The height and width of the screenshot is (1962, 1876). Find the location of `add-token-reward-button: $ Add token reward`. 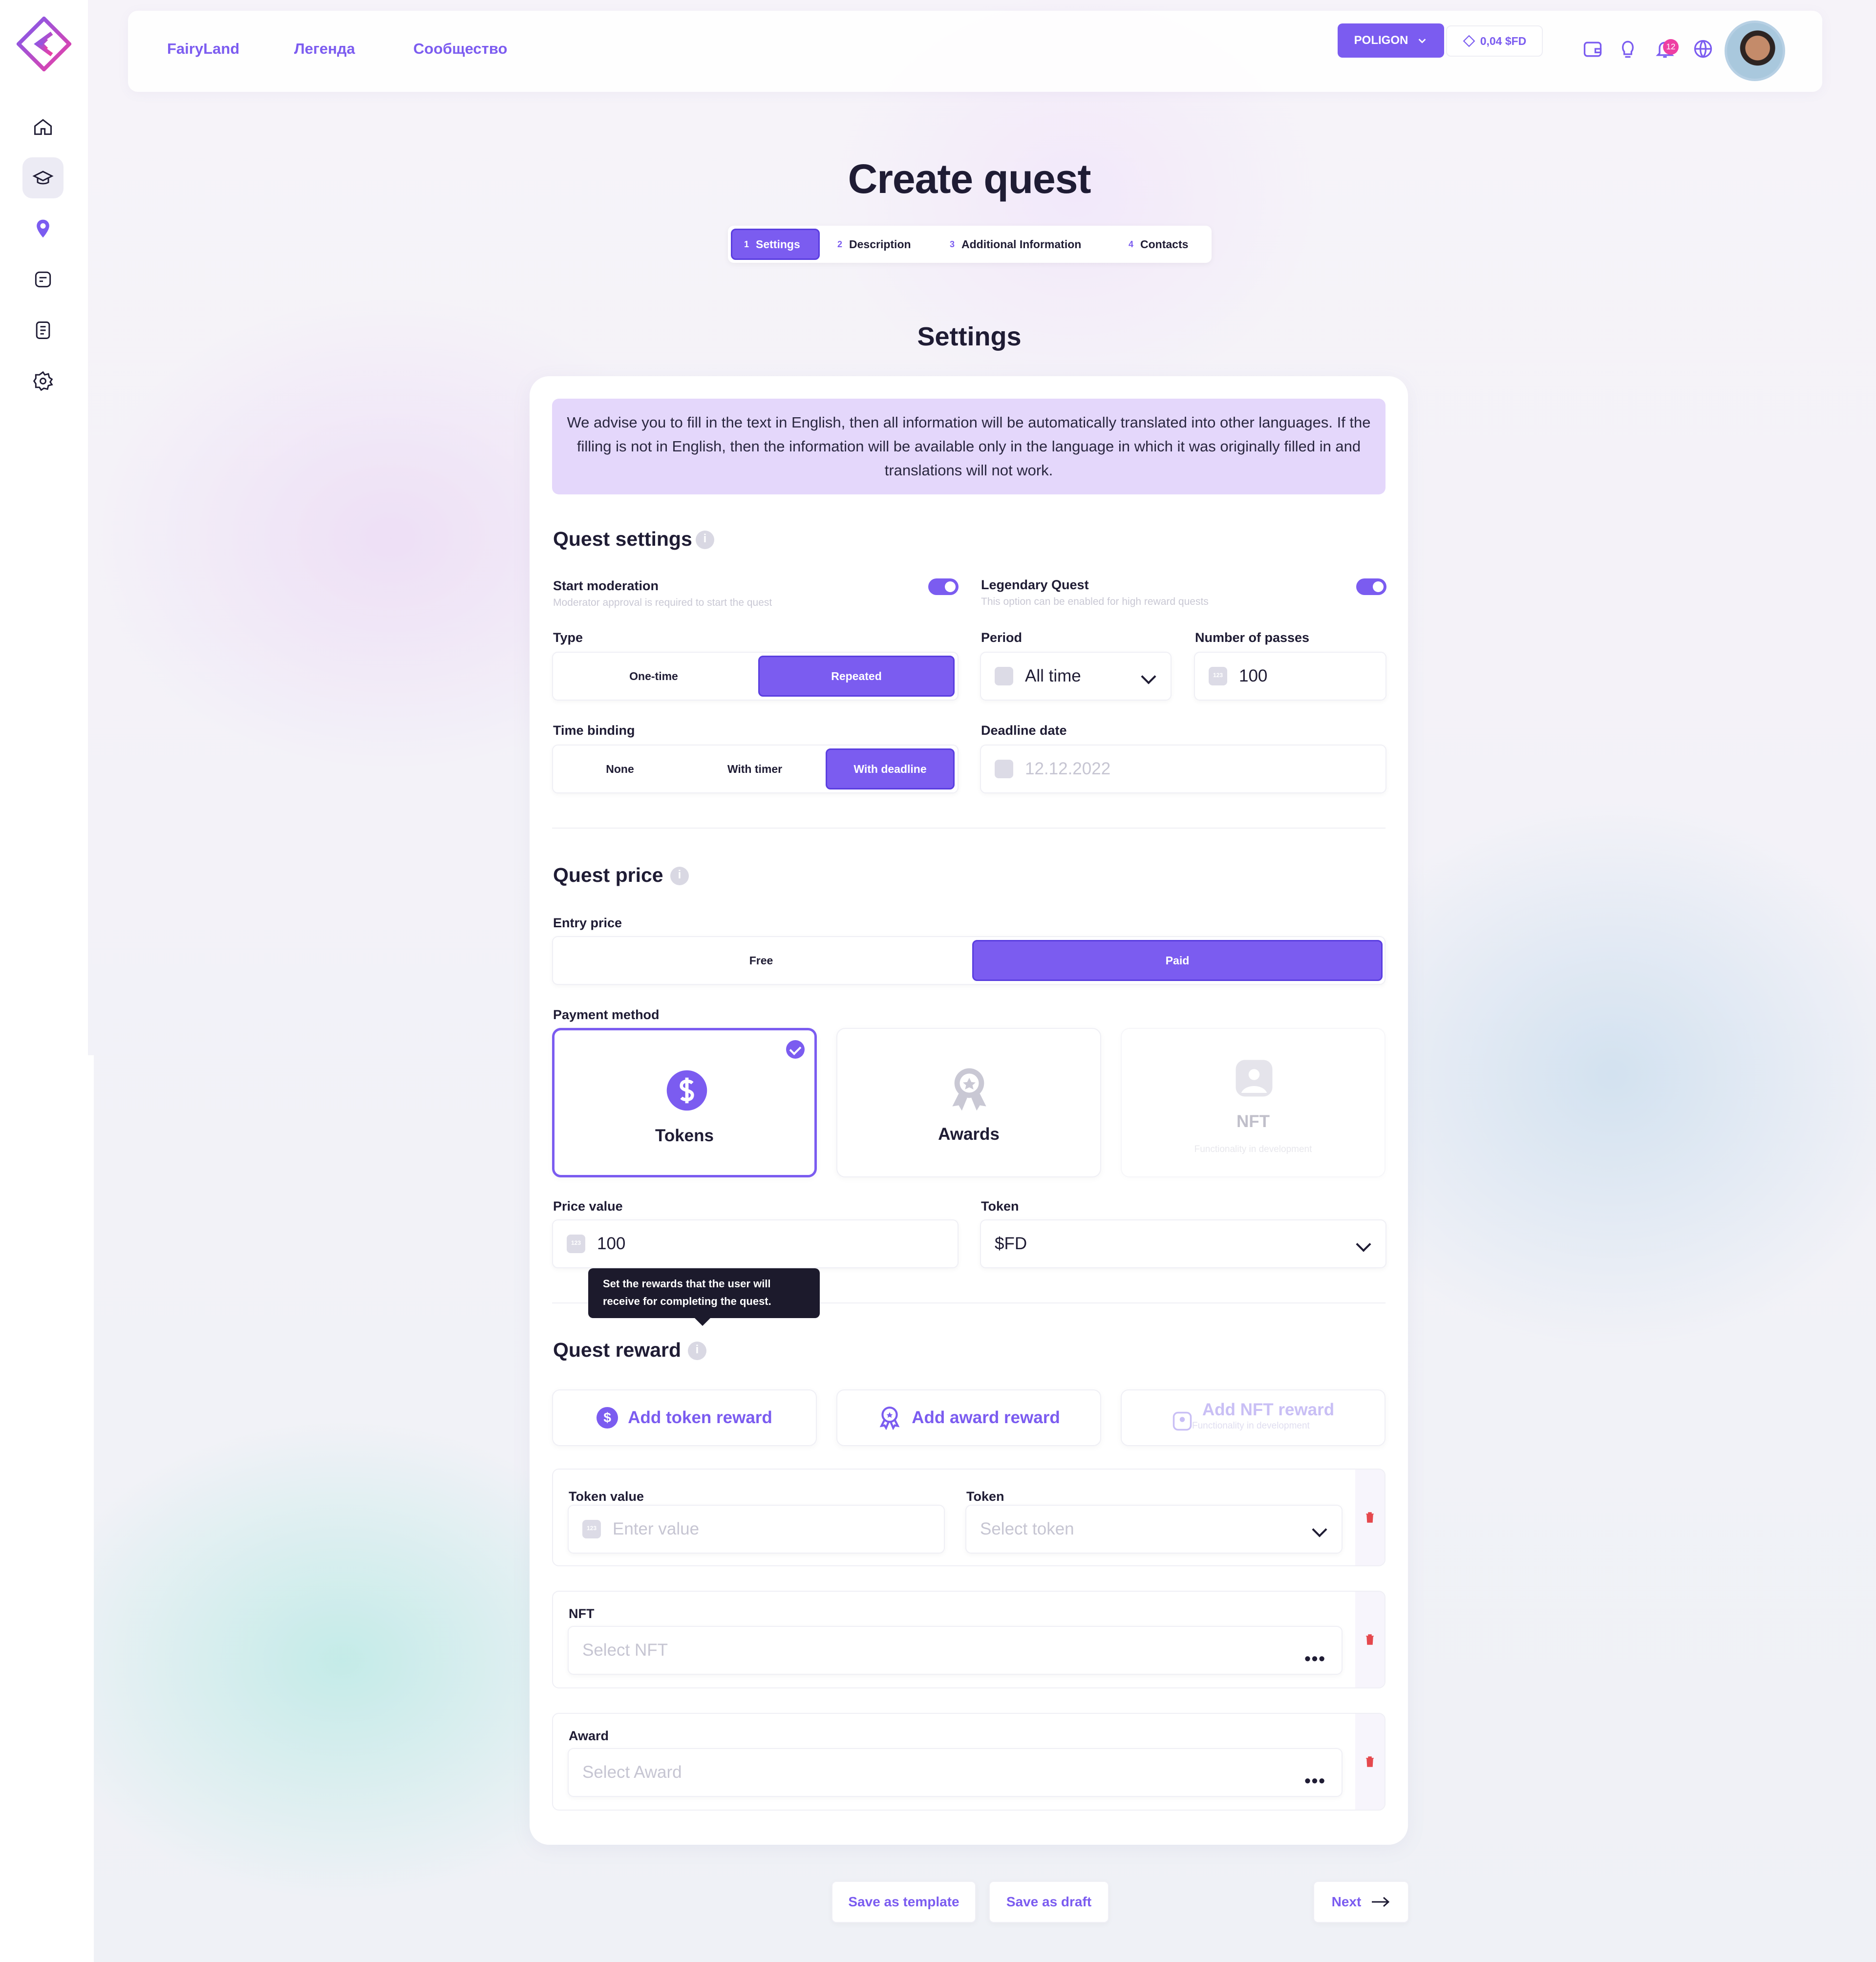

add-token-reward-button: $ Add token reward is located at coordinates (684, 1418).